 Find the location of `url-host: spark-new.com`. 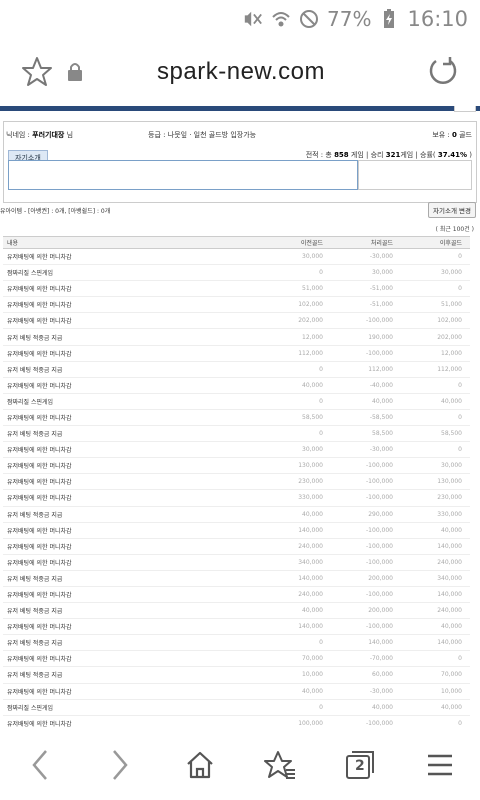

url-host: spark-new.com is located at coordinates (241, 72).